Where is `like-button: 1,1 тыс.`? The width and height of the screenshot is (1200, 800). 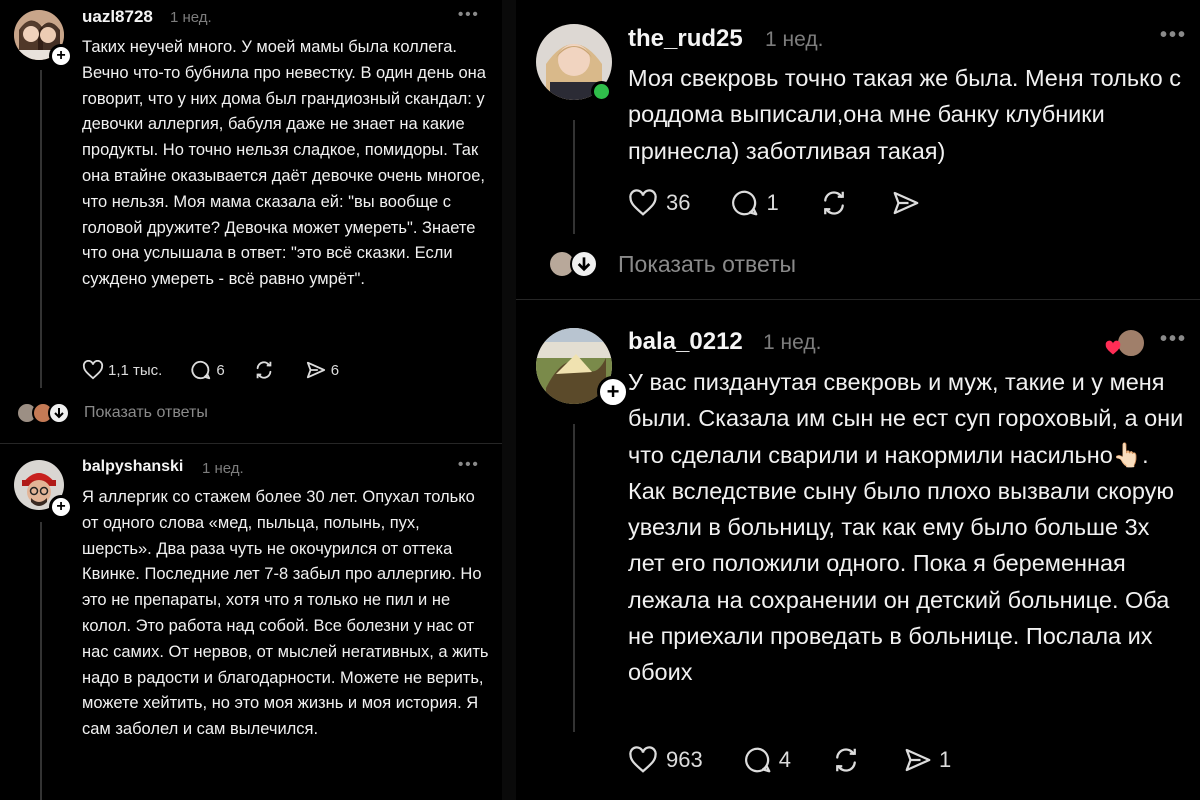 like-button: 1,1 тыс. is located at coordinates (122, 370).